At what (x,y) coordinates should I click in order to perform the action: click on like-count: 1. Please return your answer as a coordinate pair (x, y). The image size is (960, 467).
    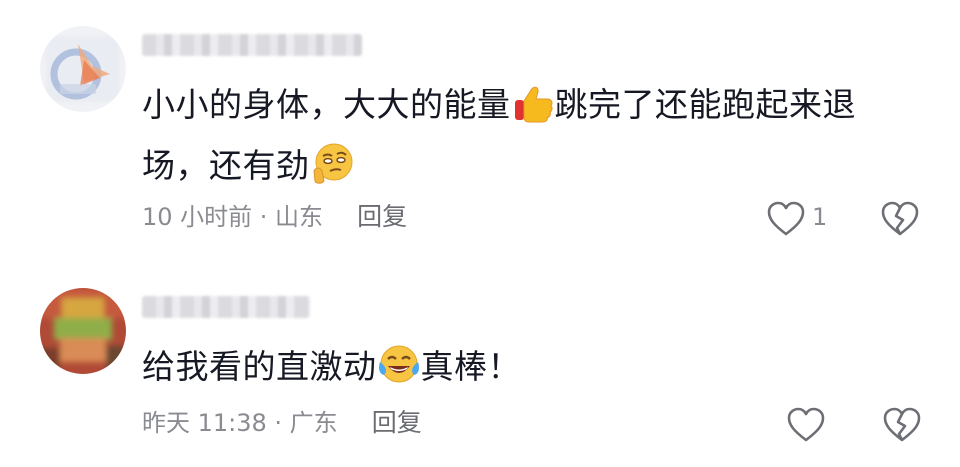
    Looking at the image, I should click on (820, 217).